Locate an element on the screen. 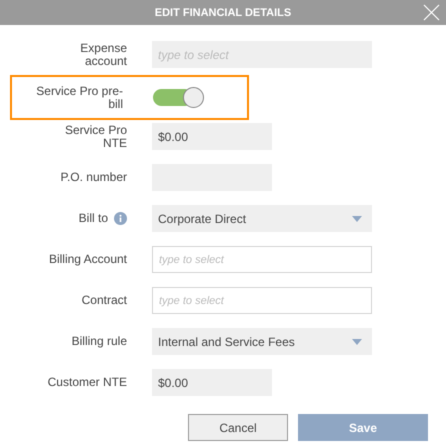  dropdown-field: Internal and Service Fees is located at coordinates (262, 341).